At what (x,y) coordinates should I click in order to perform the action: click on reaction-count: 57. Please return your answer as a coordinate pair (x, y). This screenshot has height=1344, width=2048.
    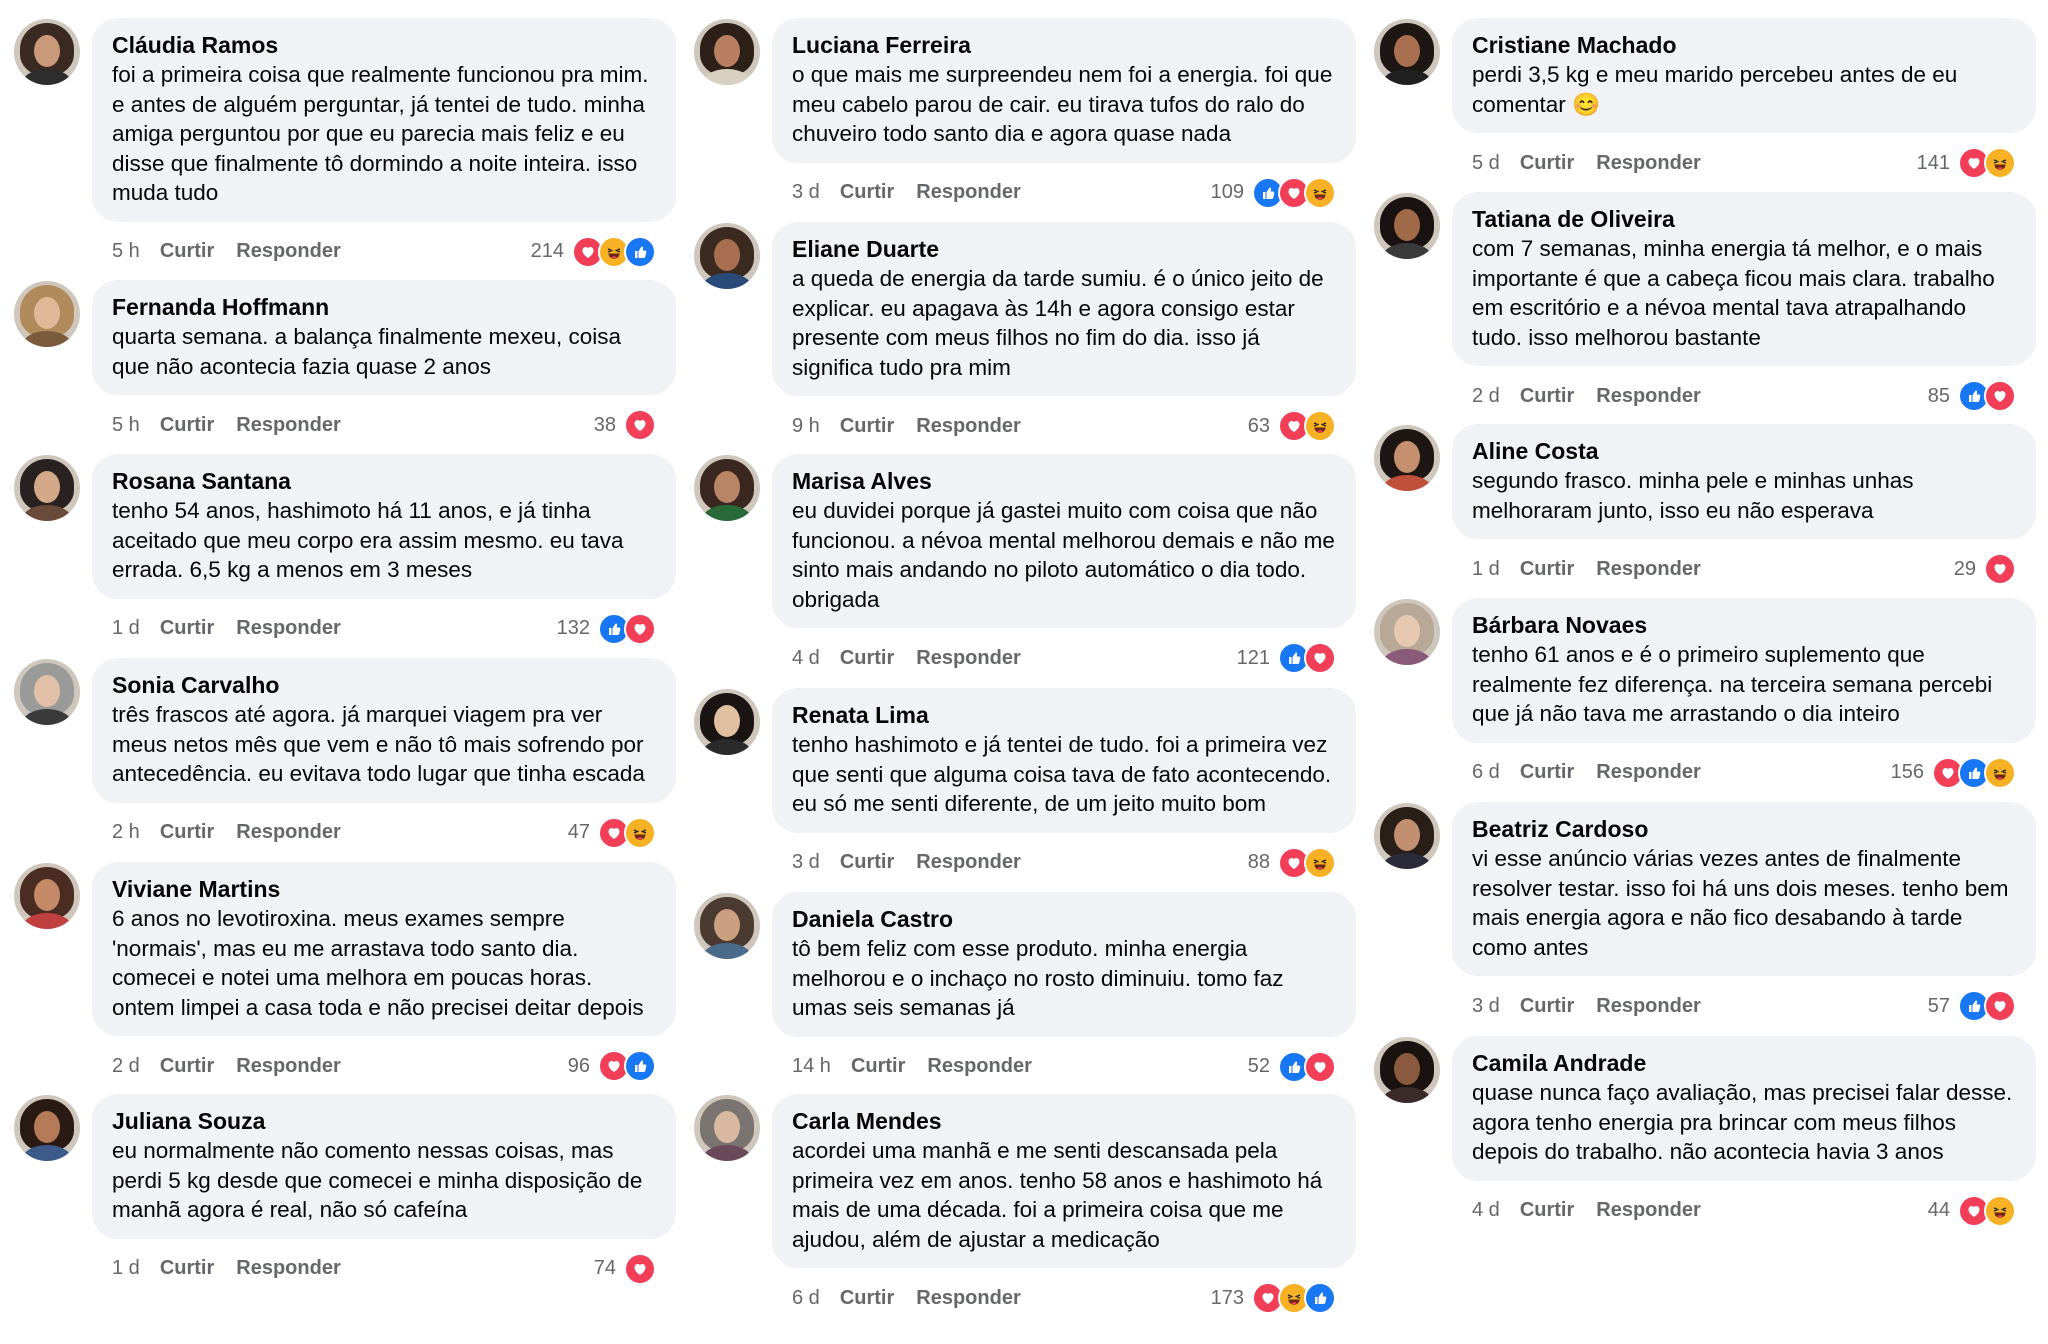
    Looking at the image, I should click on (1939, 1006).